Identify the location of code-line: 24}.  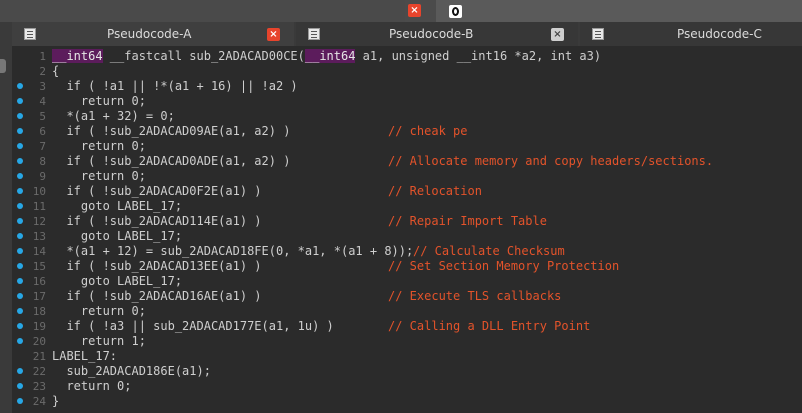
(407, 401).